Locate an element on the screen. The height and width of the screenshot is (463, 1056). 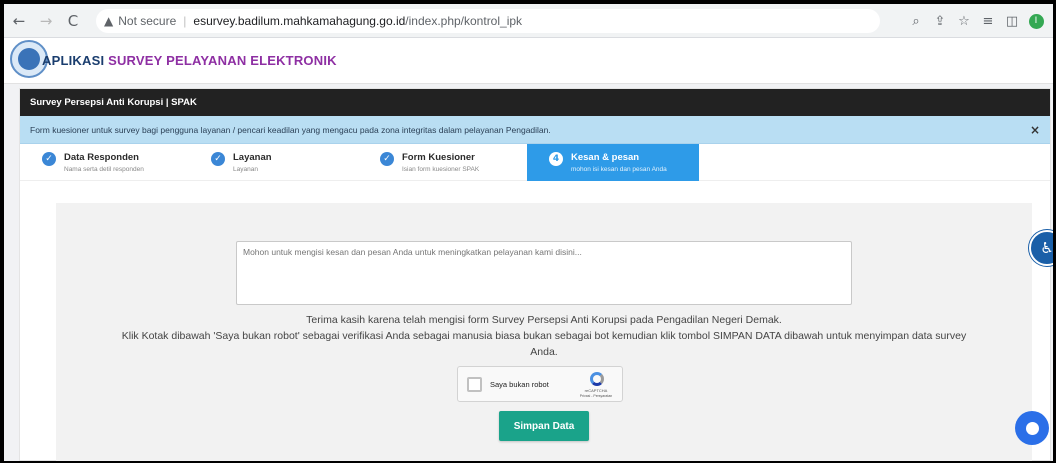
bookmark-star-icon: ☆ is located at coordinates (964, 21).